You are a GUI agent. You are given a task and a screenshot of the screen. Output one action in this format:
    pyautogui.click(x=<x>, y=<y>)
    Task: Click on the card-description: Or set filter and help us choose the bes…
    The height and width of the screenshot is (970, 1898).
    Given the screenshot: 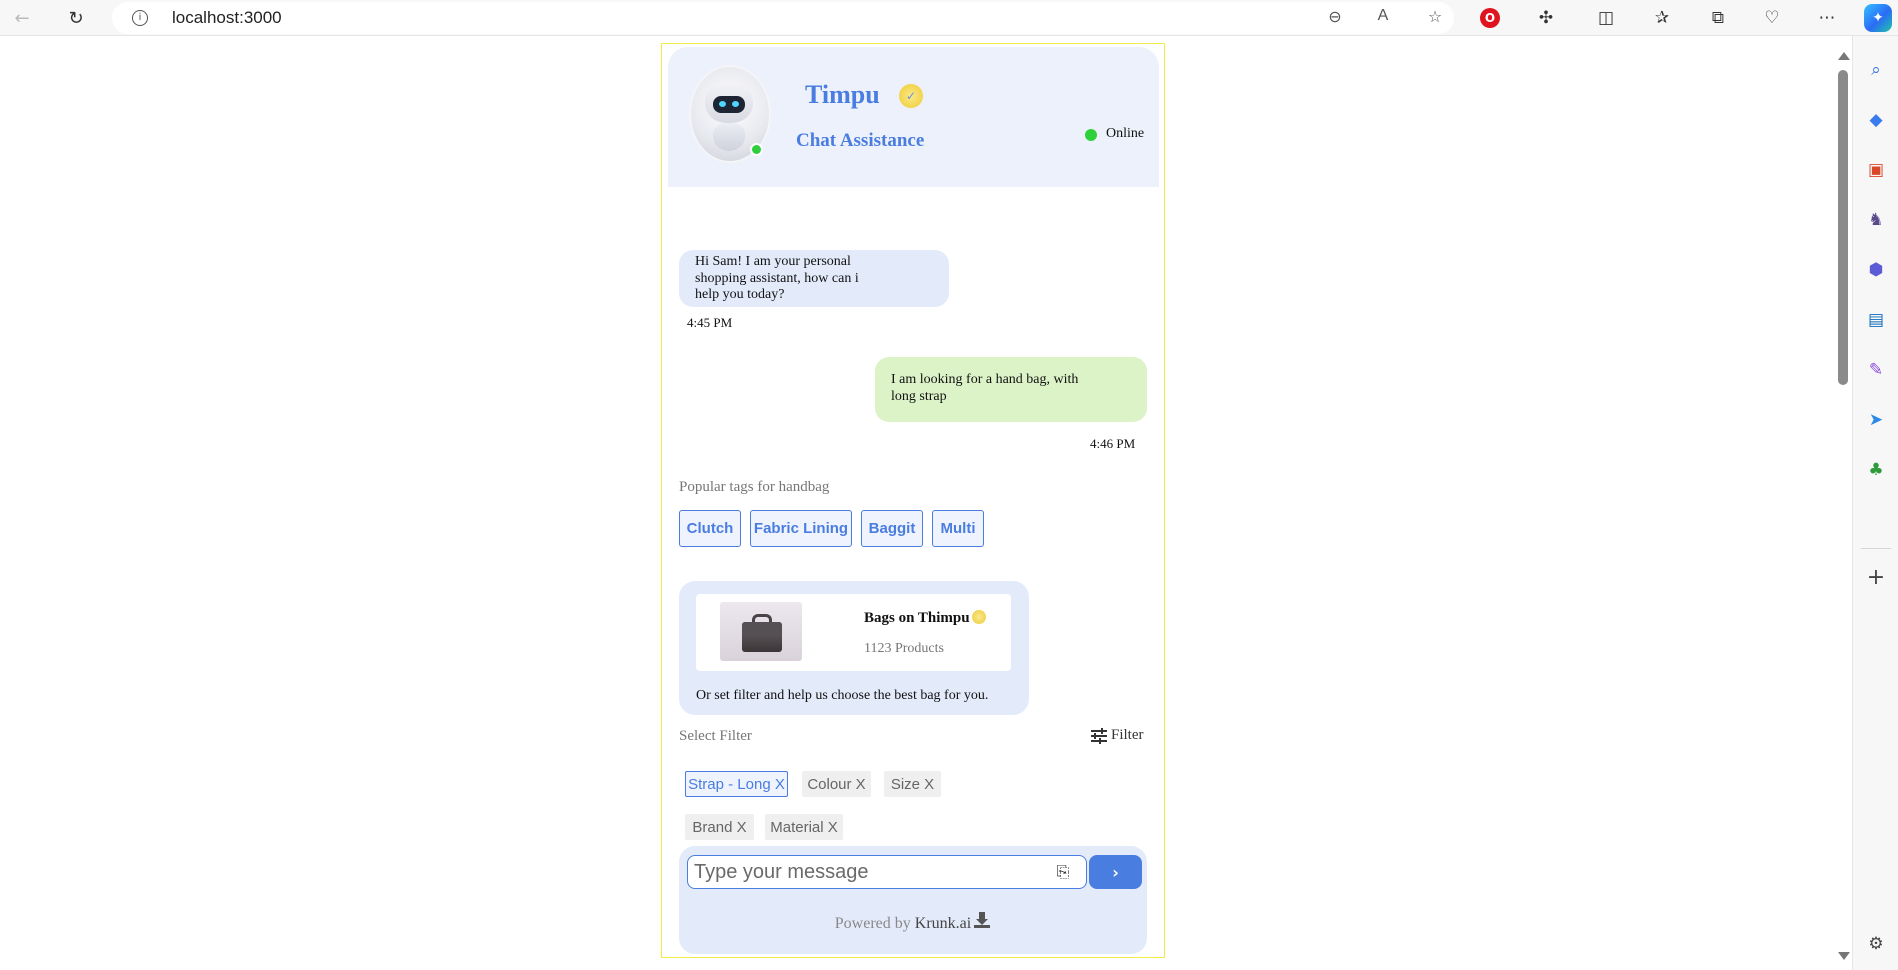 What is the action you would take?
    pyautogui.click(x=842, y=695)
    